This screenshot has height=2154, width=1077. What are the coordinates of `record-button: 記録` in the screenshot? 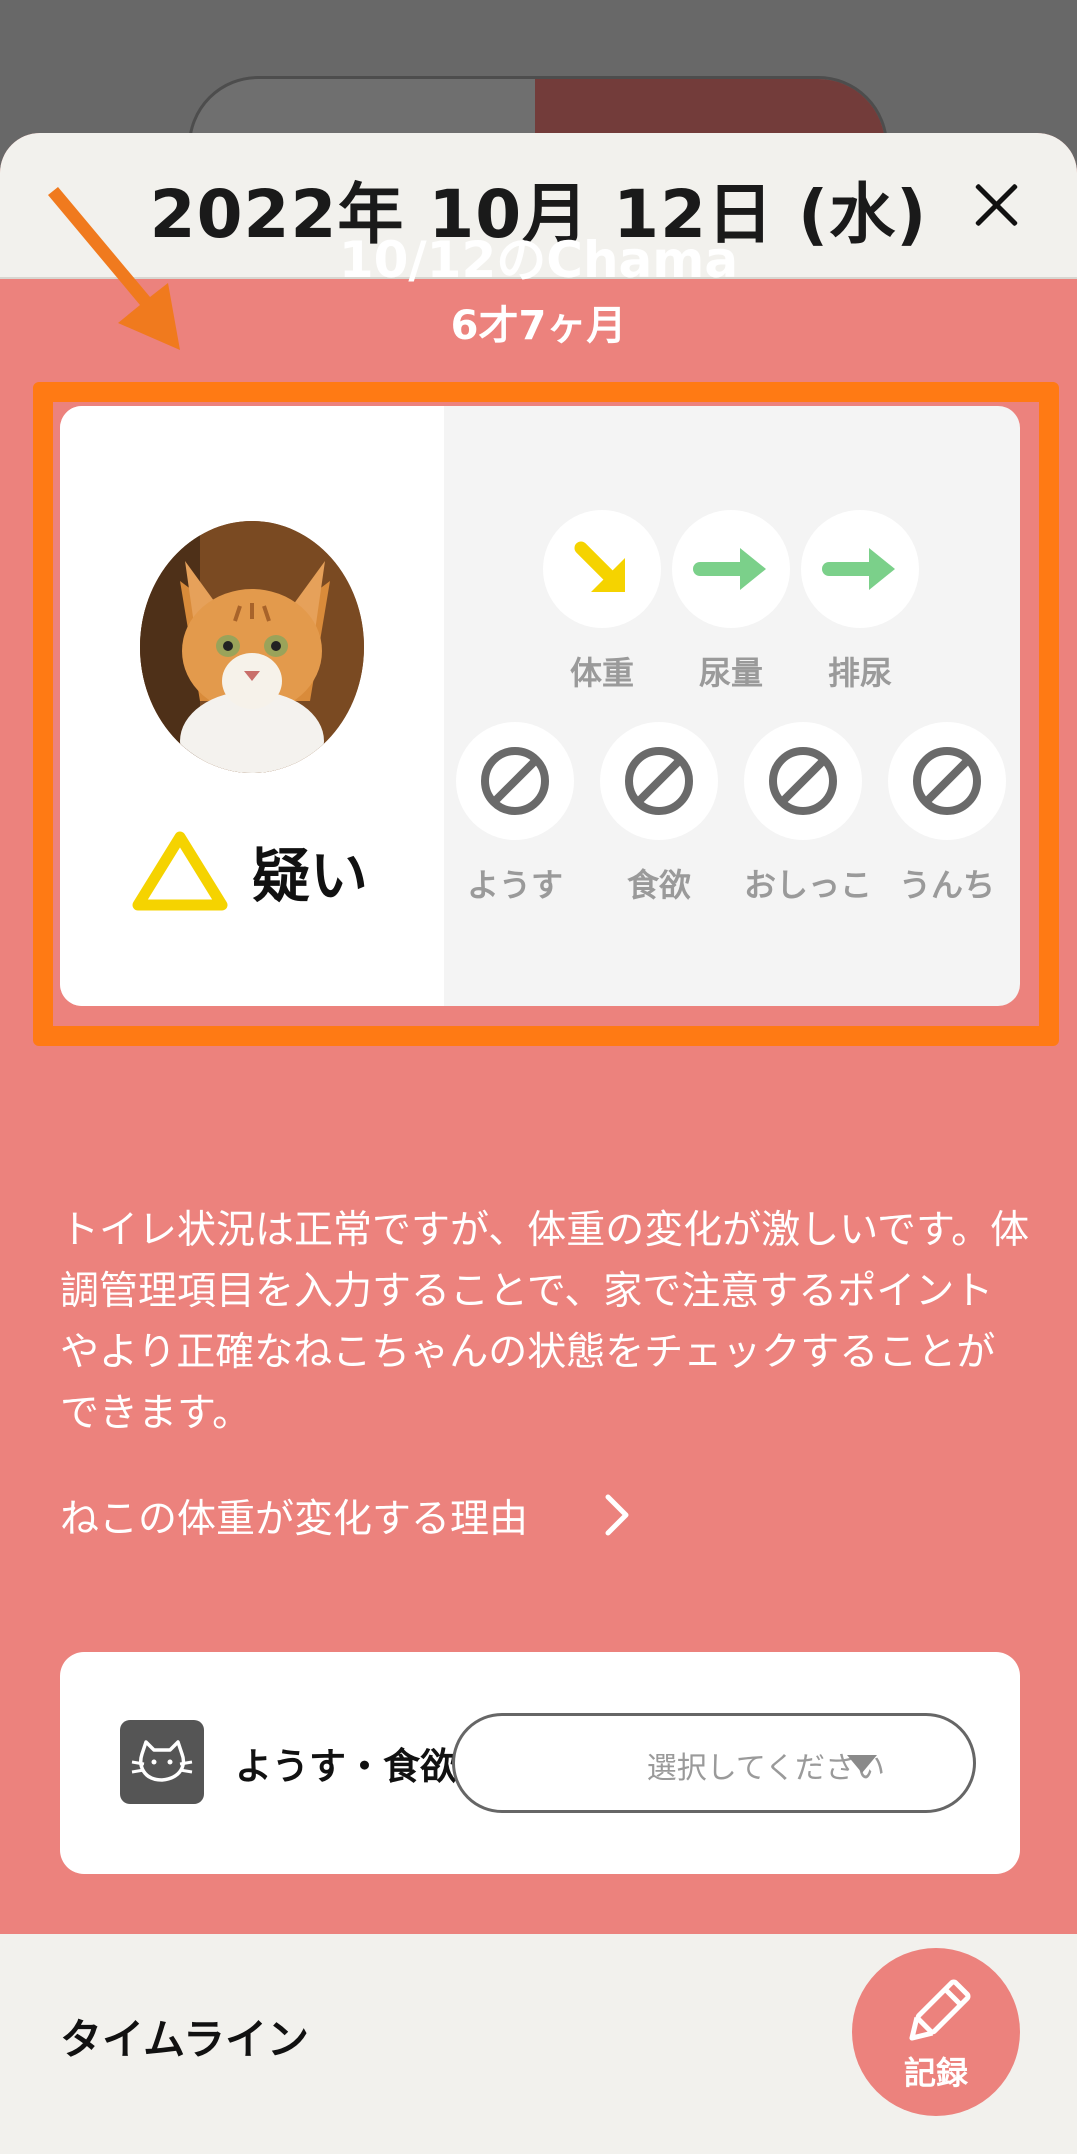 It's located at (936, 2032).